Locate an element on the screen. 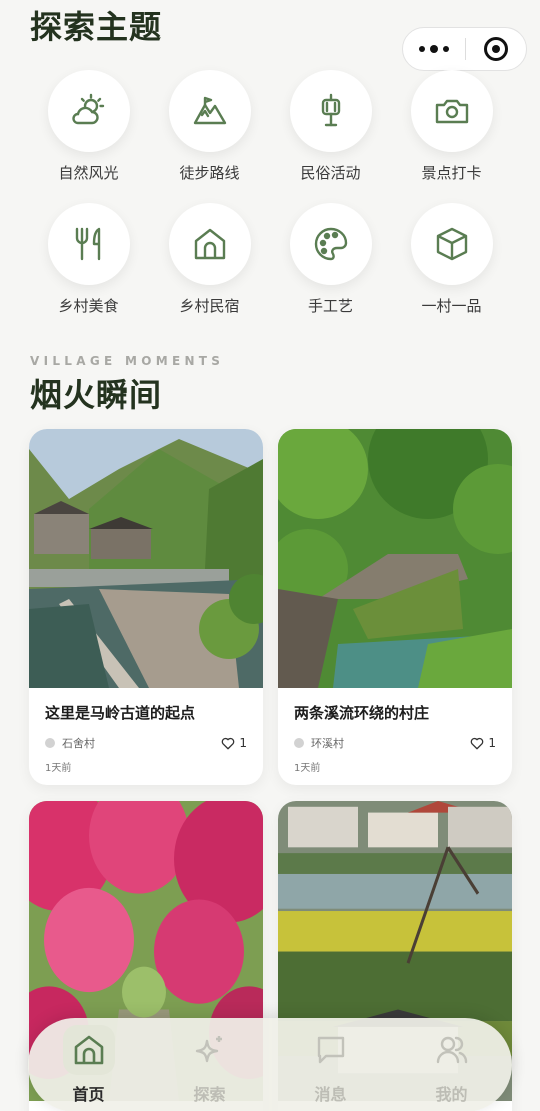 Image resolution: width=540 pixels, height=1111 pixels. village-name: 石舍村 is located at coordinates (78, 743).